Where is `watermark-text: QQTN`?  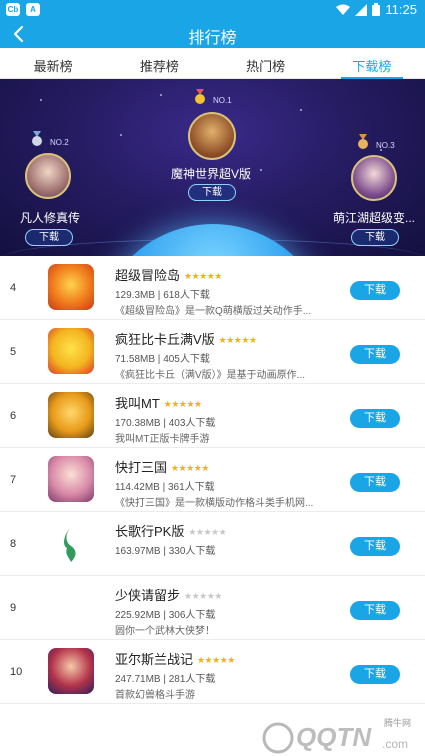 watermark-text: QQTN is located at coordinates (334, 737).